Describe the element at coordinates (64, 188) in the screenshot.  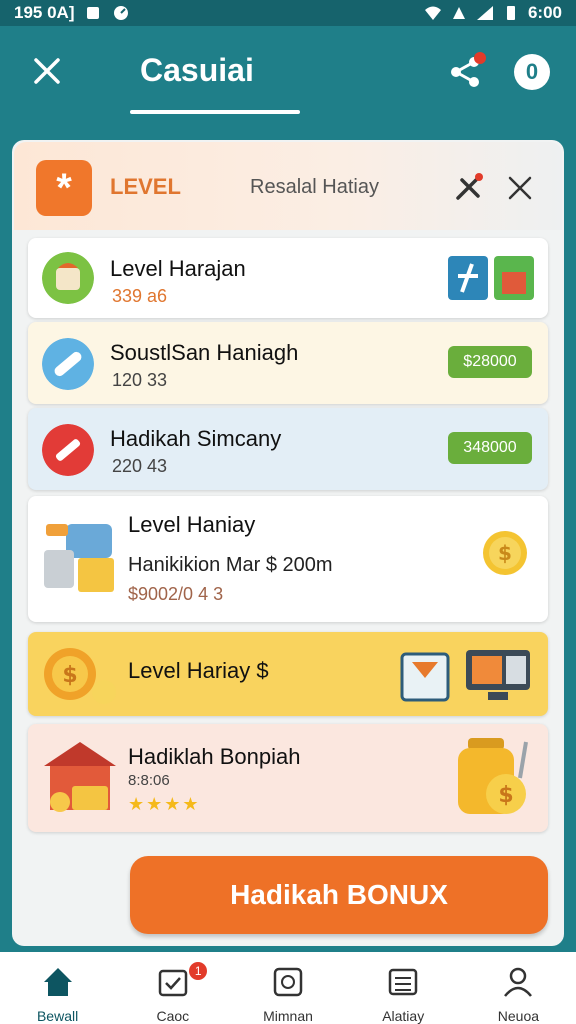
I see `level-icon: *` at that location.